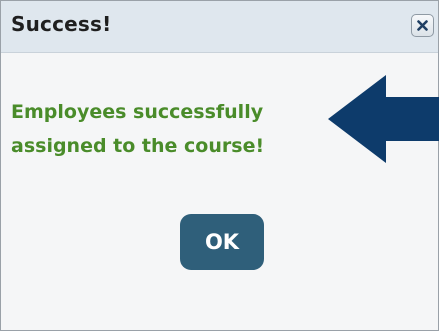 The height and width of the screenshot is (331, 439). Describe the element at coordinates (222, 242) in the screenshot. I see `ok-button: OK` at that location.